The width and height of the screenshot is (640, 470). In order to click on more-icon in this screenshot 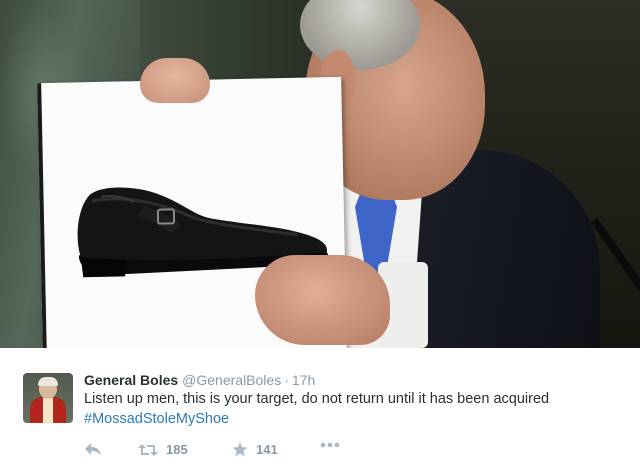, I will do `click(330, 445)`.